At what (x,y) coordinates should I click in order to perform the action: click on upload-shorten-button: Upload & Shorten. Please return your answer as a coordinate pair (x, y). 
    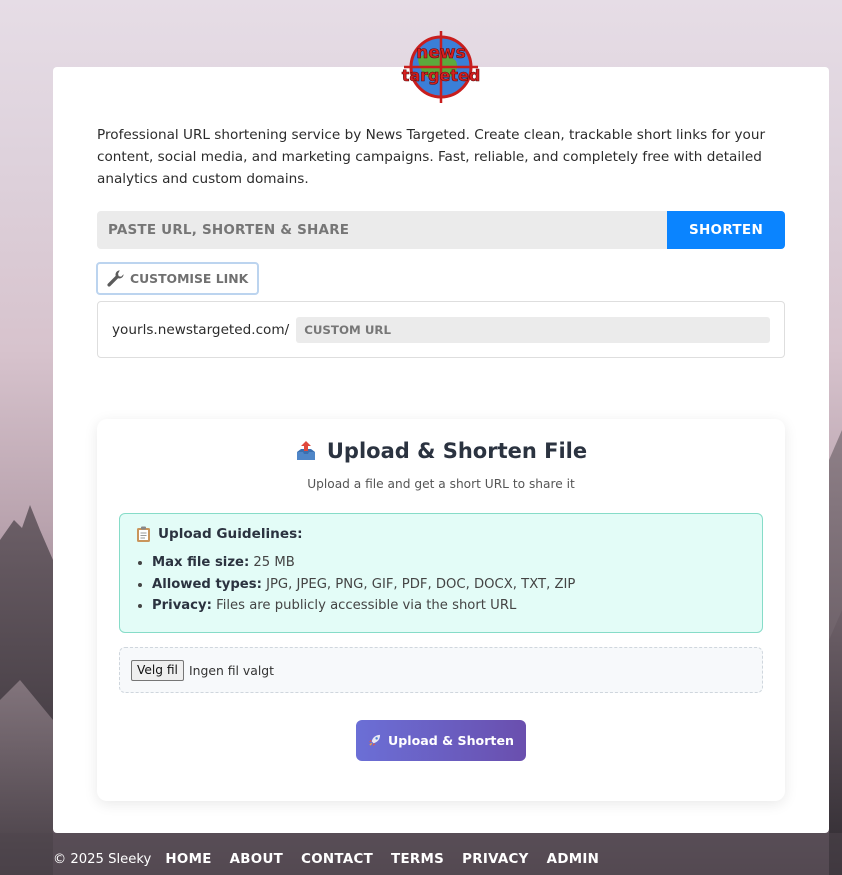
    Looking at the image, I should click on (441, 740).